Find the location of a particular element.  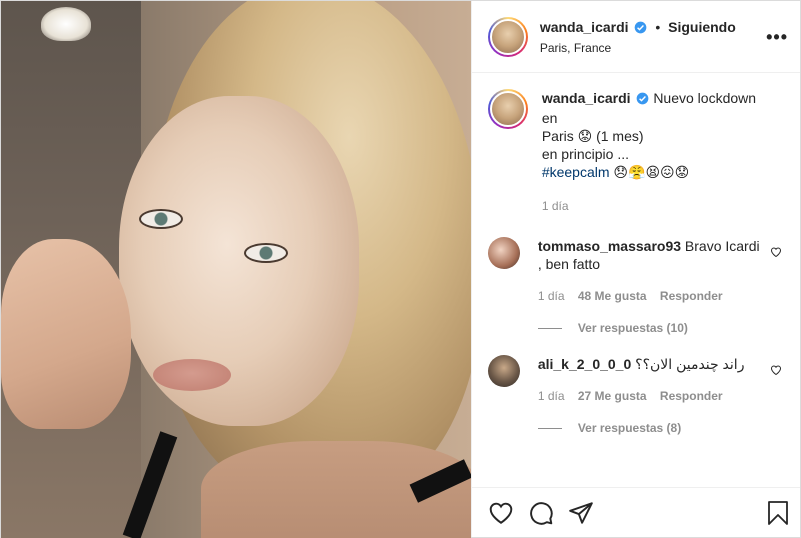

author-avatar is located at coordinates (507, 36).